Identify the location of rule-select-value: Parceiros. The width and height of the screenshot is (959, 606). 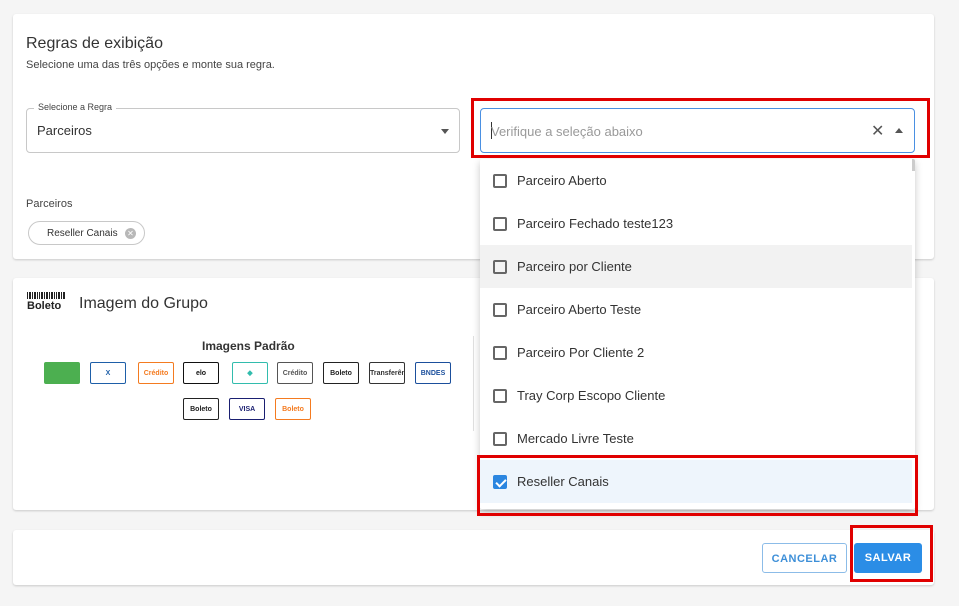
(64, 130).